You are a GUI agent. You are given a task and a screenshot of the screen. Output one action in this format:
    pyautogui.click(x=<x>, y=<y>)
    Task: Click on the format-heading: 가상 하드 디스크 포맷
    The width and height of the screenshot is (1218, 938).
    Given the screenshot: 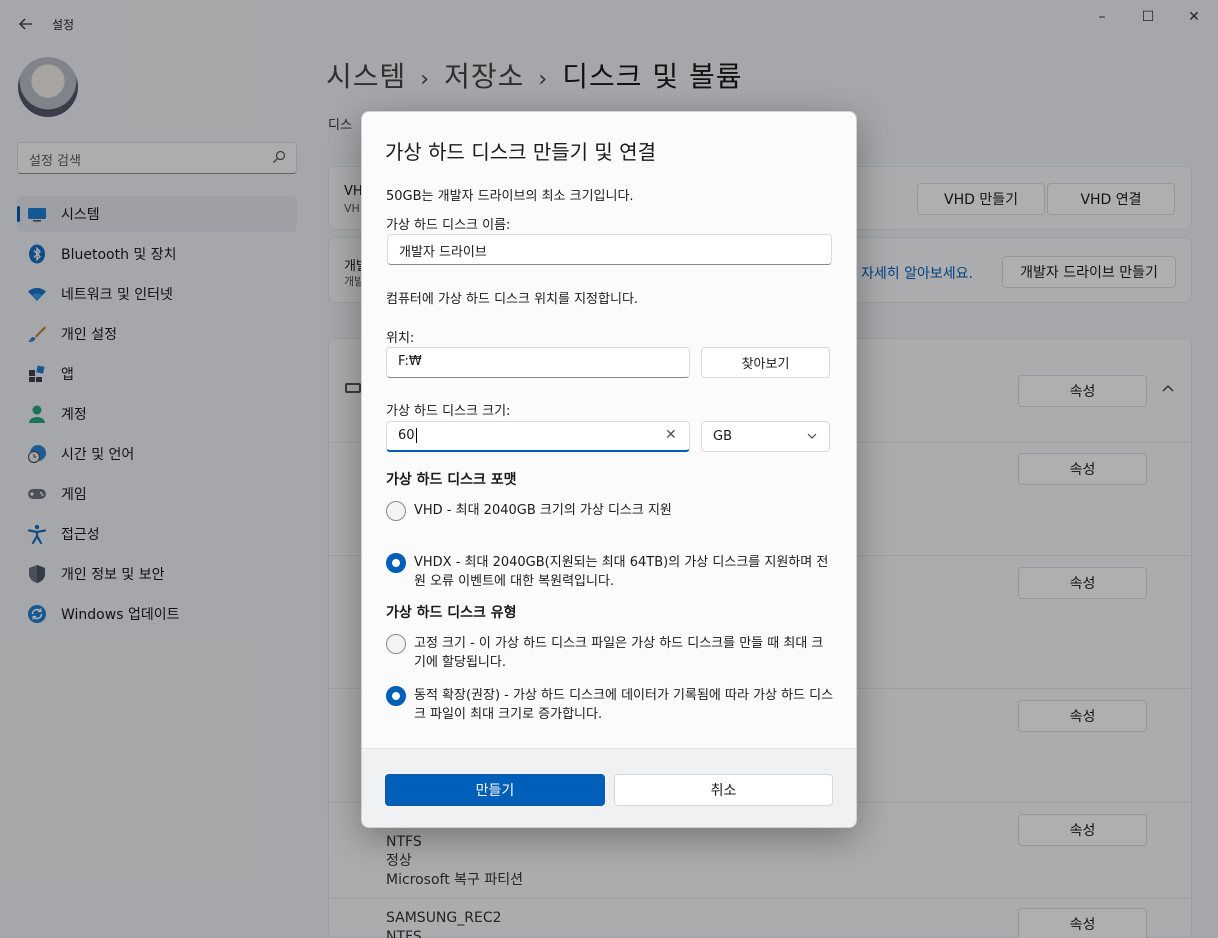 What is the action you would take?
    pyautogui.click(x=451, y=480)
    